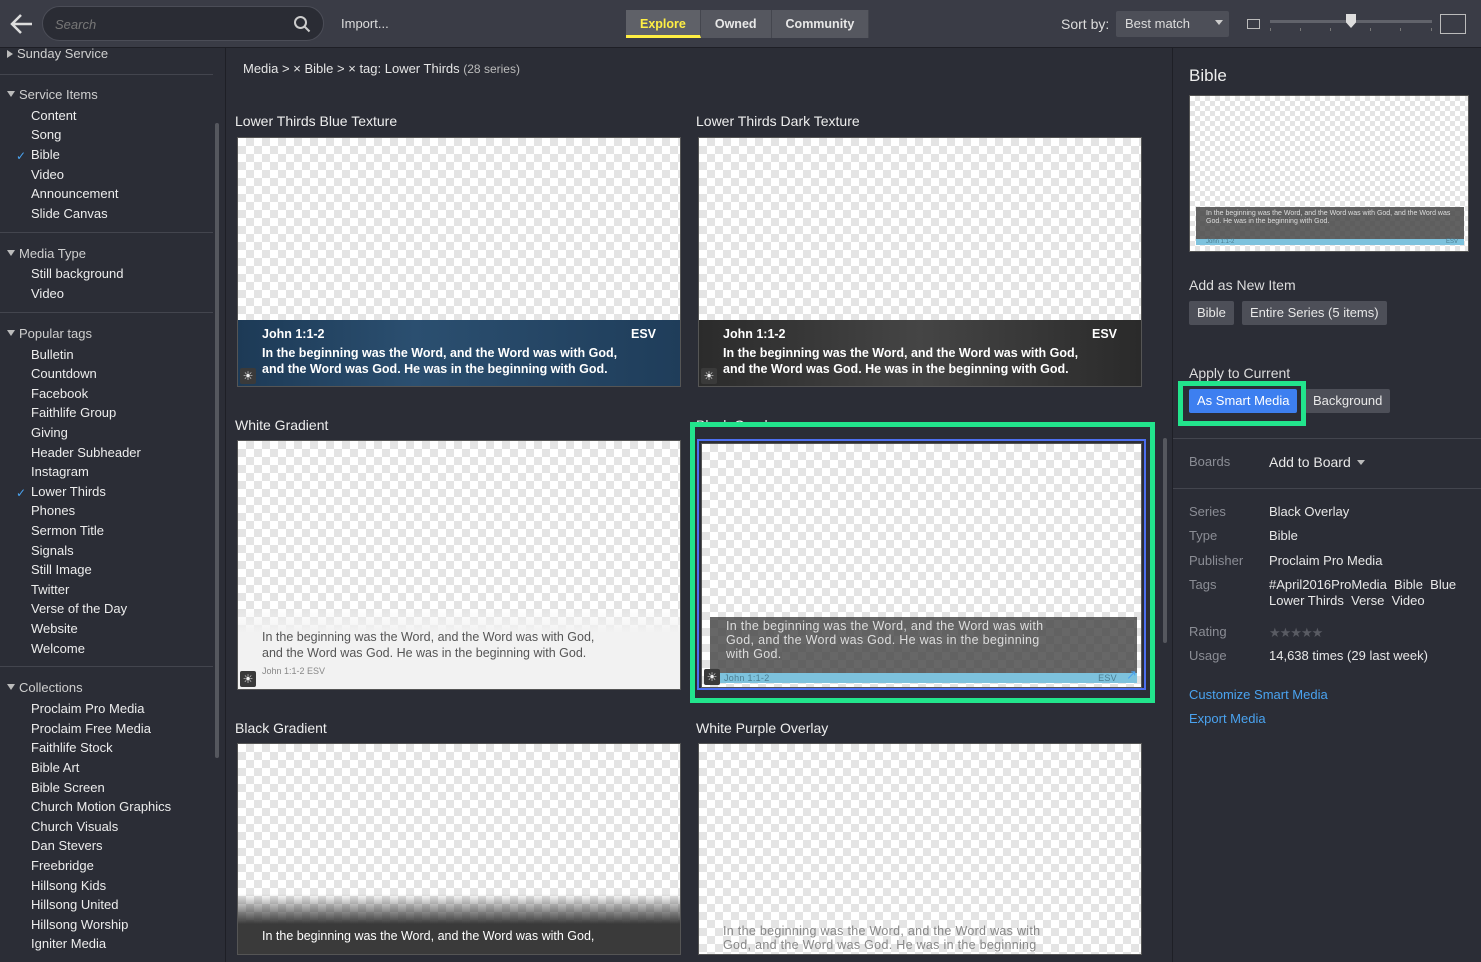  What do you see at coordinates (1310, 462) in the screenshot?
I see `board-label: Add to Board` at bounding box center [1310, 462].